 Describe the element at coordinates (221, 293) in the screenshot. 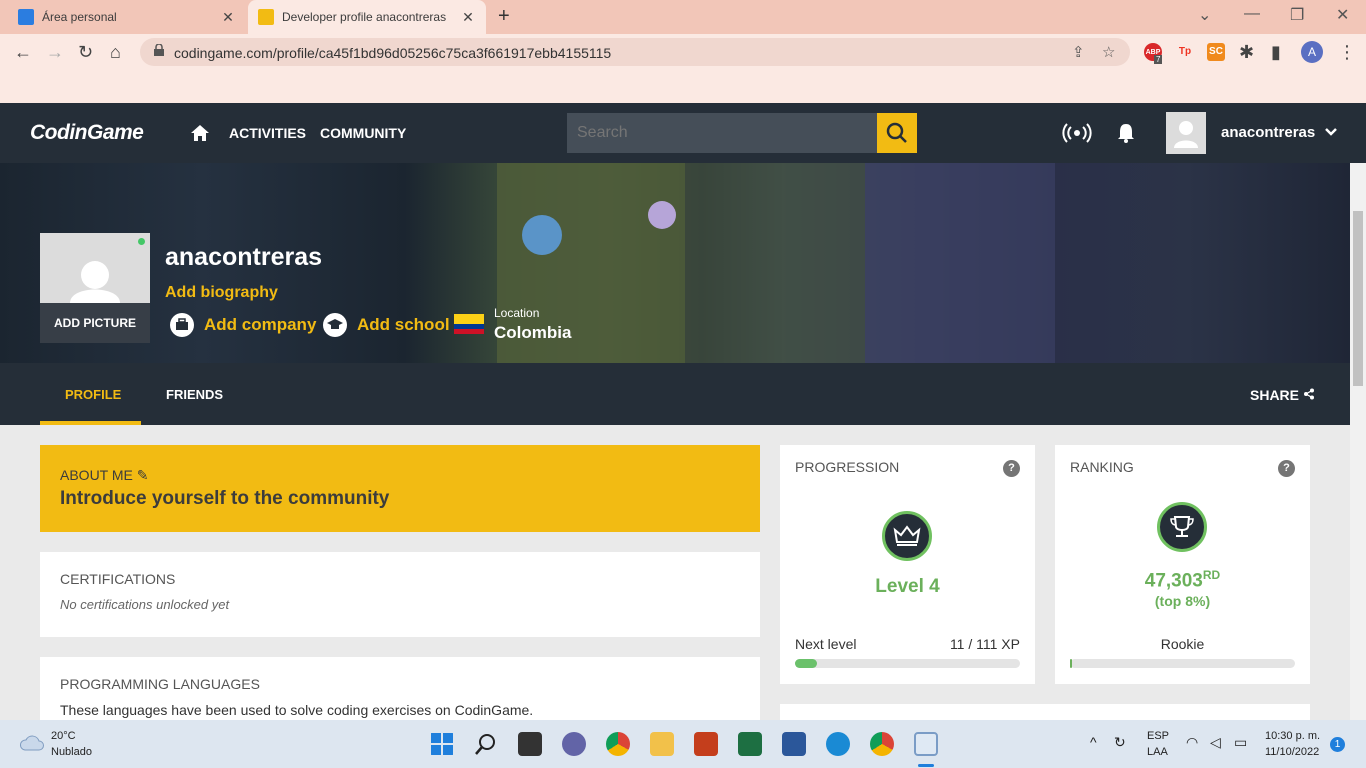

I see `add-biography-link: Add biography` at that location.